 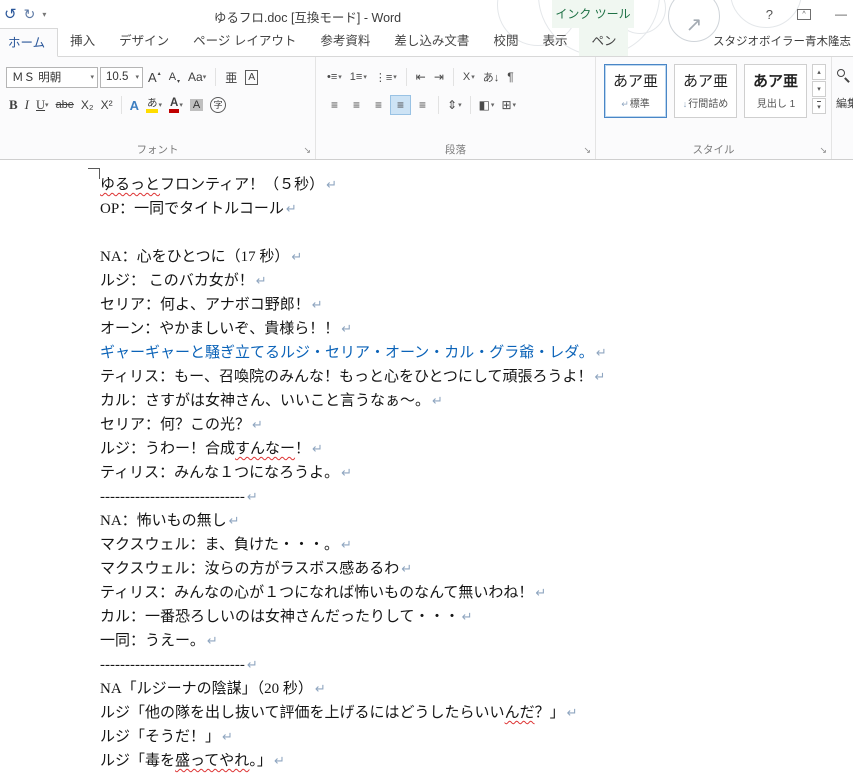 I want to click on numbering-button: 1≡ ▾, so click(x=358, y=77).